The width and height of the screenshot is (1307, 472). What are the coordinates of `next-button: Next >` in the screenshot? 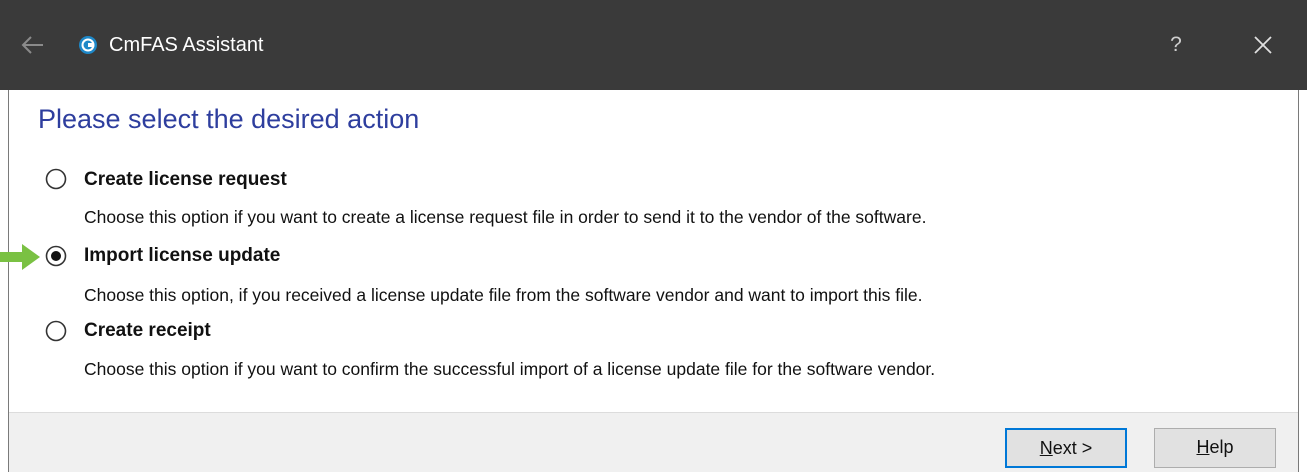 It's located at (1066, 448).